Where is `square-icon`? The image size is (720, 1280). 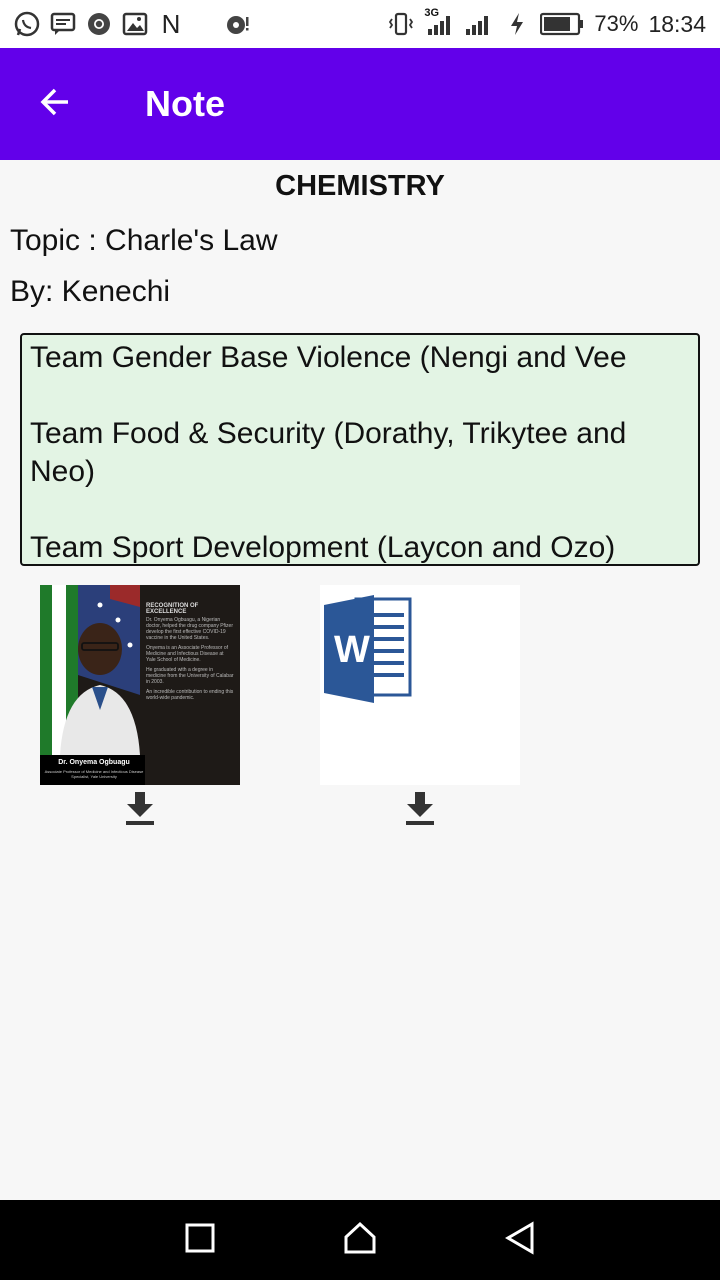
square-icon is located at coordinates (200, 1240).